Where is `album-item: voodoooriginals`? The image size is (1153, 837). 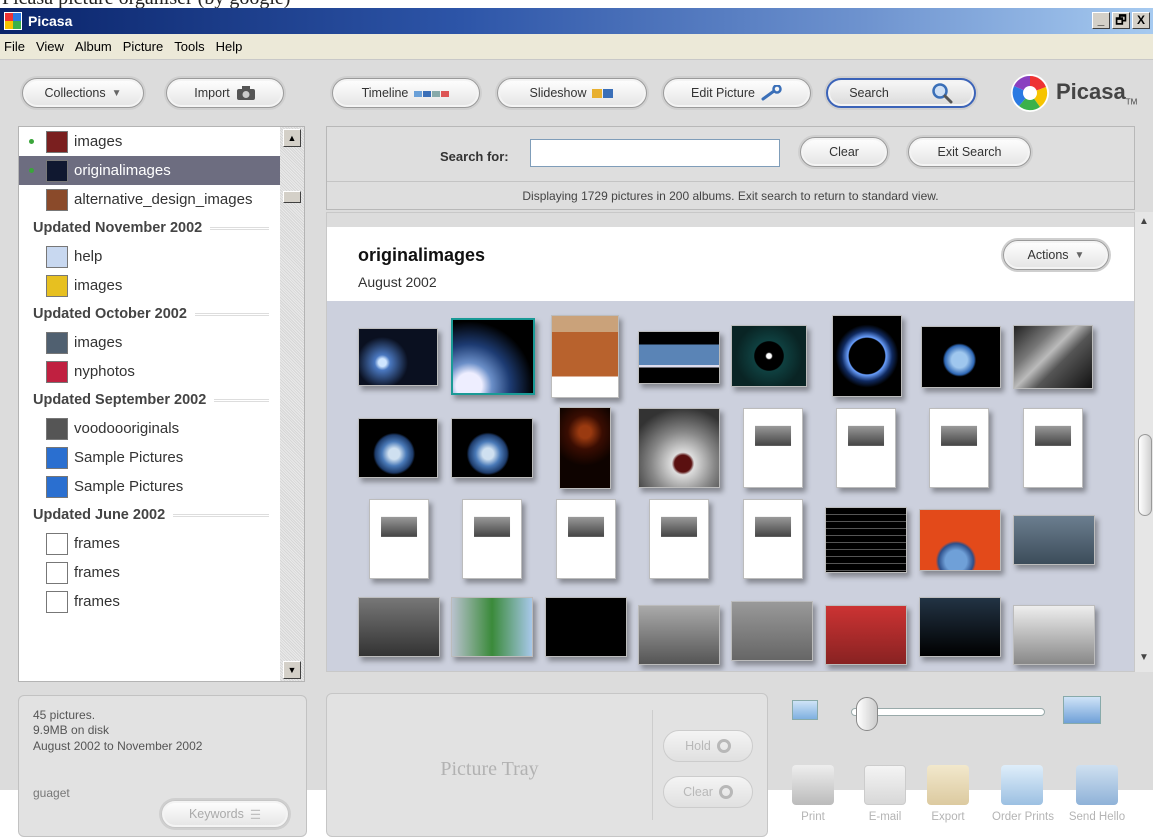
album-item: voodoooriginals is located at coordinates (150, 428).